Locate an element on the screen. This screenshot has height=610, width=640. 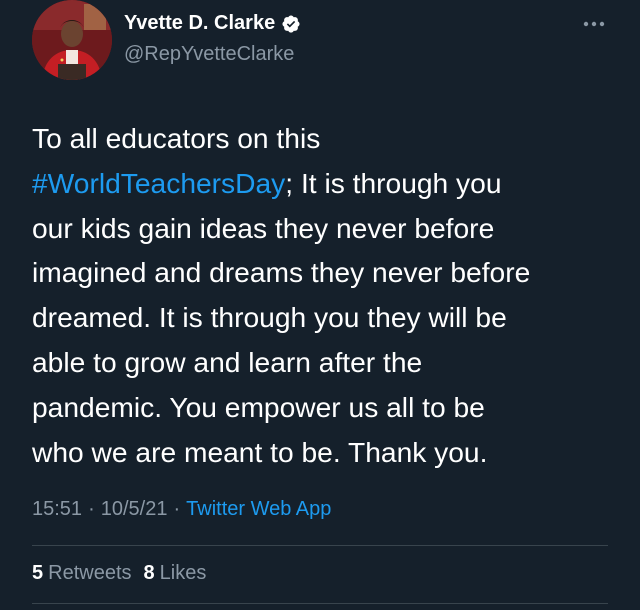
tweet-line-text: ; It is through you is located at coordinates (393, 182).